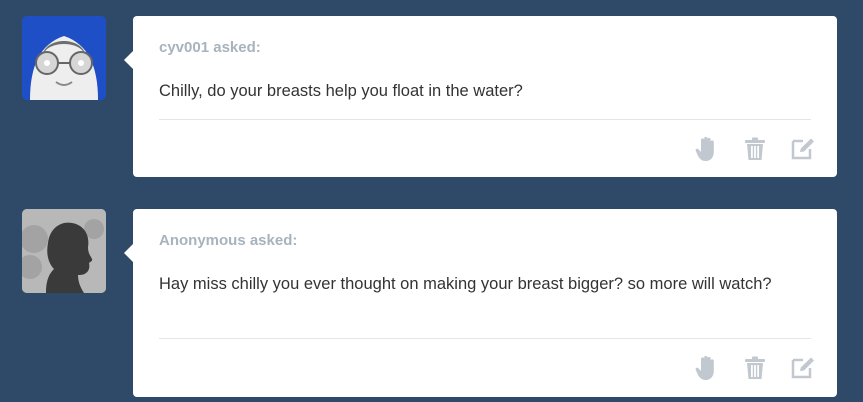  I want to click on asker-label: Anonymous asked:, so click(228, 240).